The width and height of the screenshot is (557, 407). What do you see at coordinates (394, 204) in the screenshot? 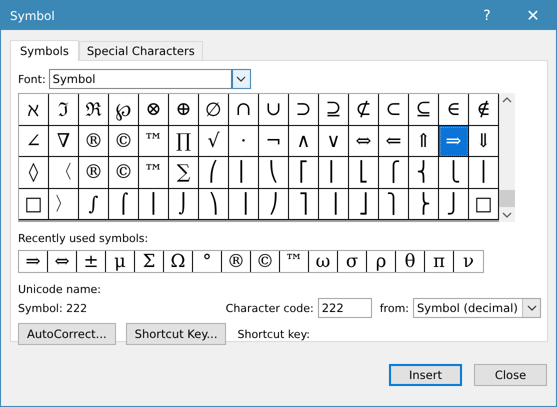
I see `symbol-cell: ⎫` at bounding box center [394, 204].